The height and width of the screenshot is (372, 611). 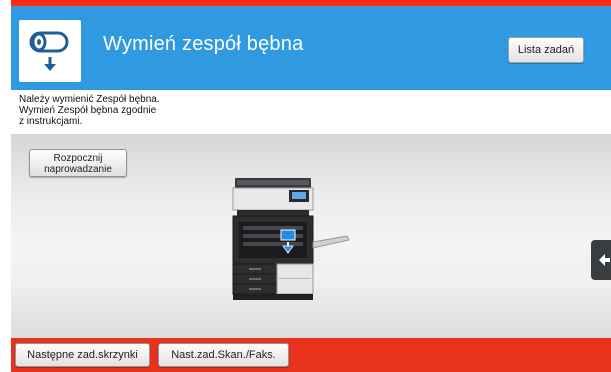 What do you see at coordinates (223, 355) in the screenshot?
I see `next-scan-fax-job-button: Nast.zad.Skan./Faks.` at bounding box center [223, 355].